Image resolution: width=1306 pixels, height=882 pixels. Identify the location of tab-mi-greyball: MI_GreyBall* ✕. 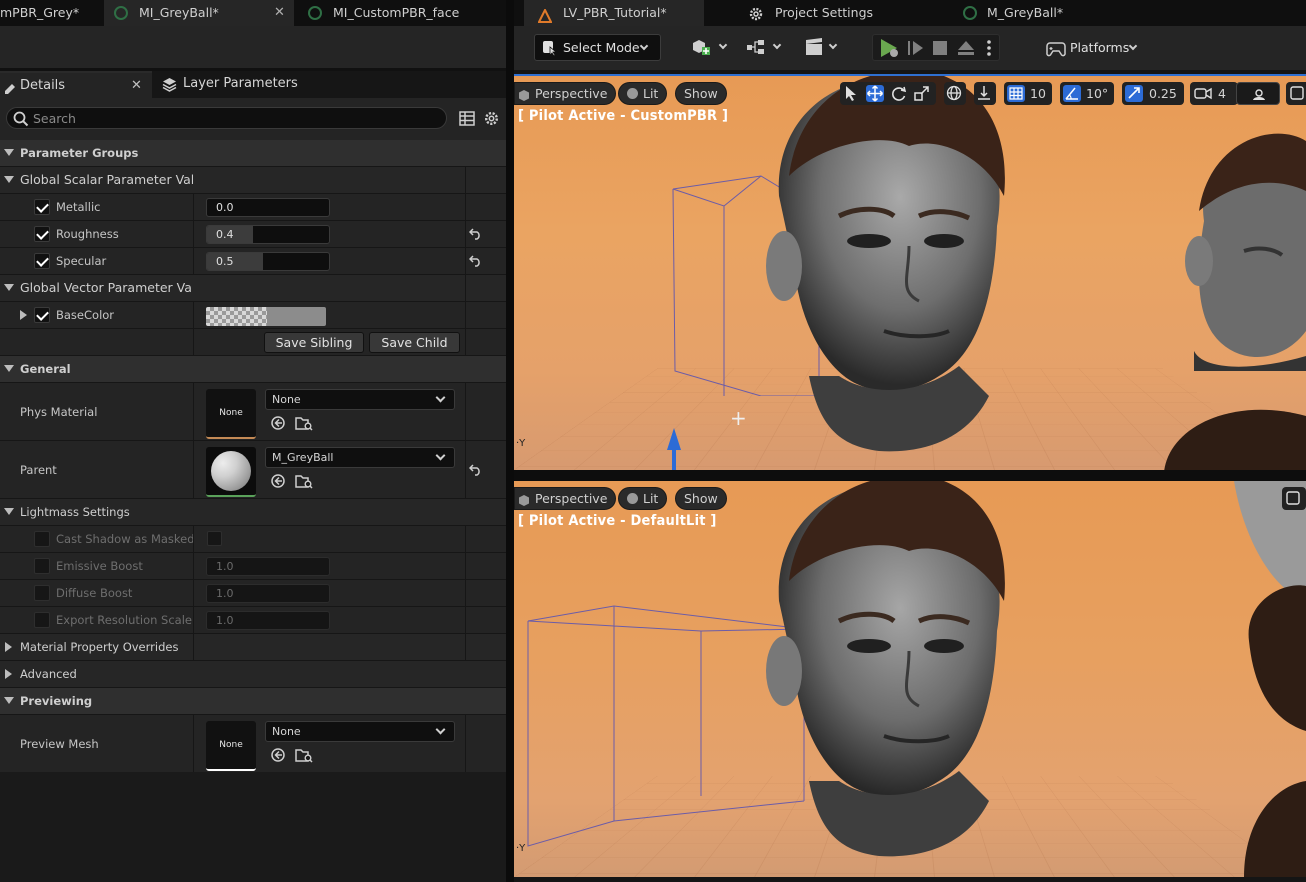
(199, 13).